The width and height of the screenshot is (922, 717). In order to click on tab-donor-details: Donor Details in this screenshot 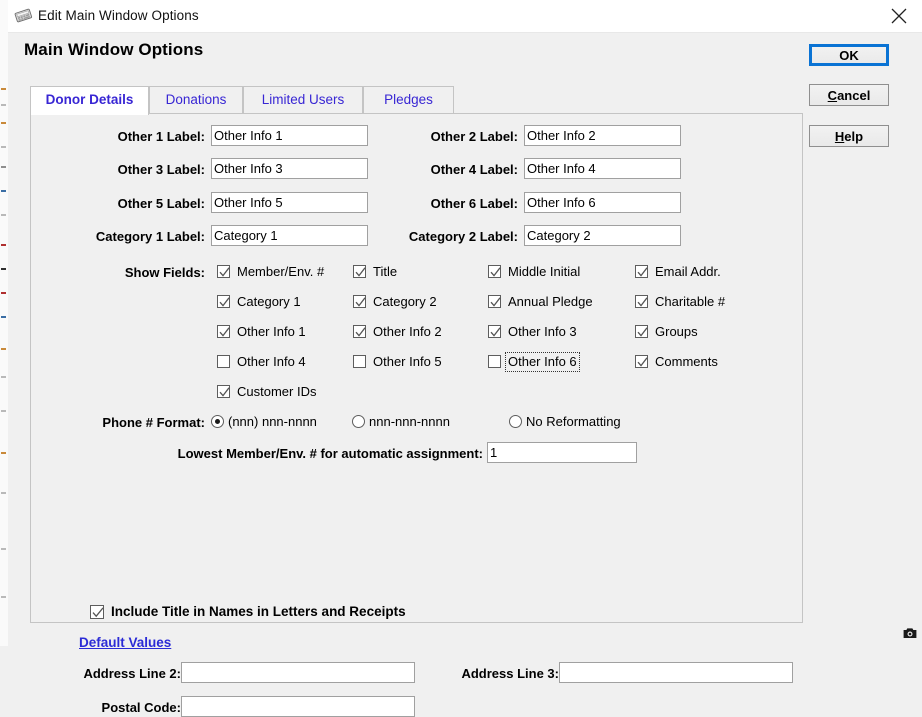, I will do `click(89, 100)`.